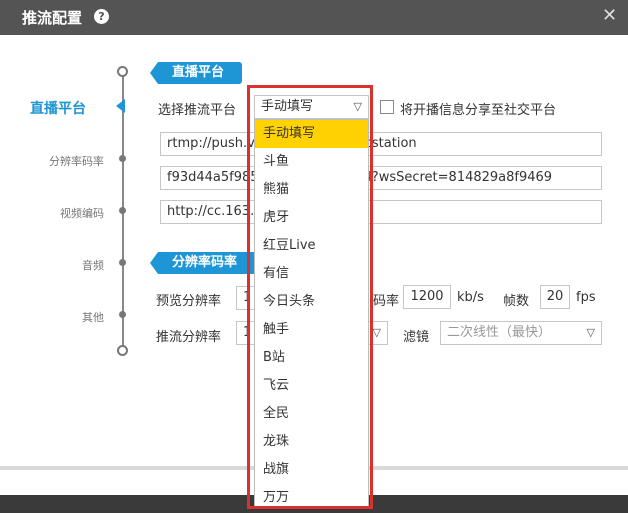 This screenshot has height=513, width=628. Describe the element at coordinates (69, 161) in the screenshot. I see `nav-item-resolution: 分辨率码率` at that location.